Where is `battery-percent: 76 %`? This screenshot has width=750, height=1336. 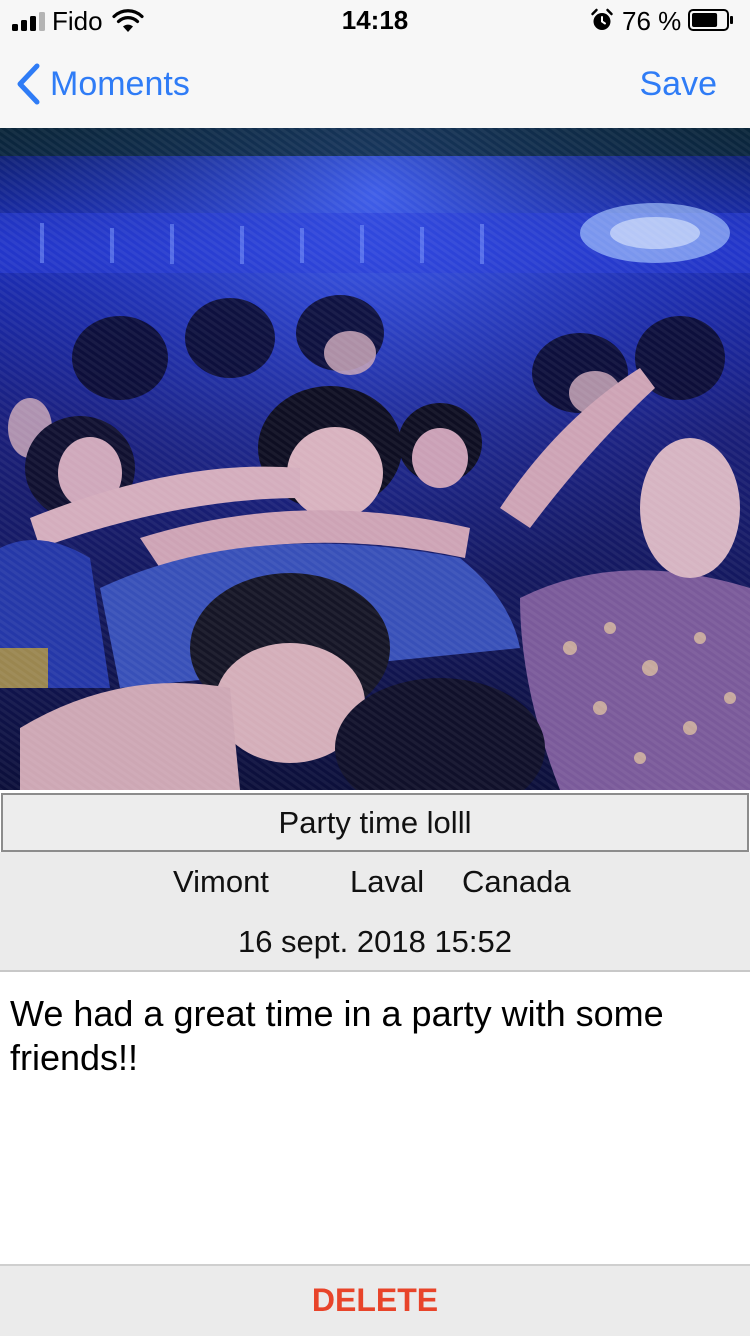 battery-percent: 76 % is located at coordinates (652, 21).